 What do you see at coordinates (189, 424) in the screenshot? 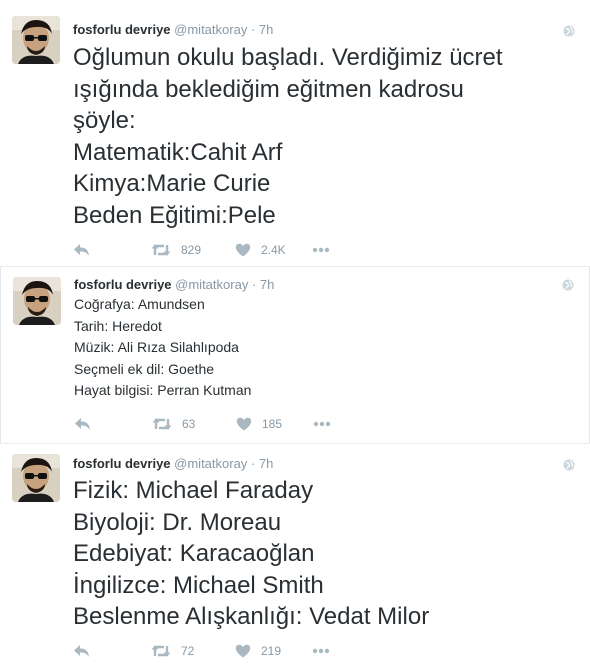
I see `retweet-count: 63` at bounding box center [189, 424].